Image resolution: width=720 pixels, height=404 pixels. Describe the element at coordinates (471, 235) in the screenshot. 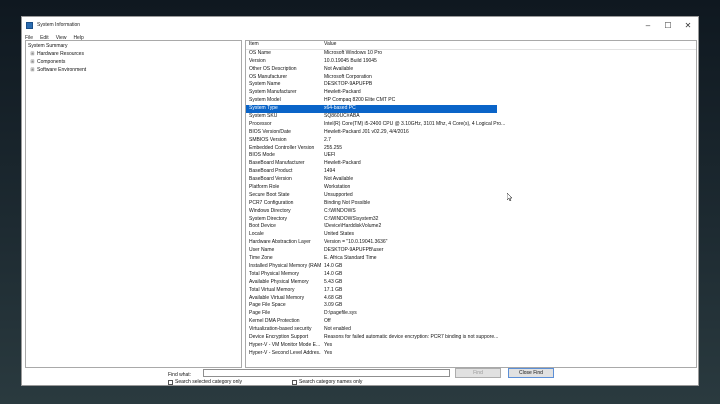

I see `table-row: Locale United States` at that location.